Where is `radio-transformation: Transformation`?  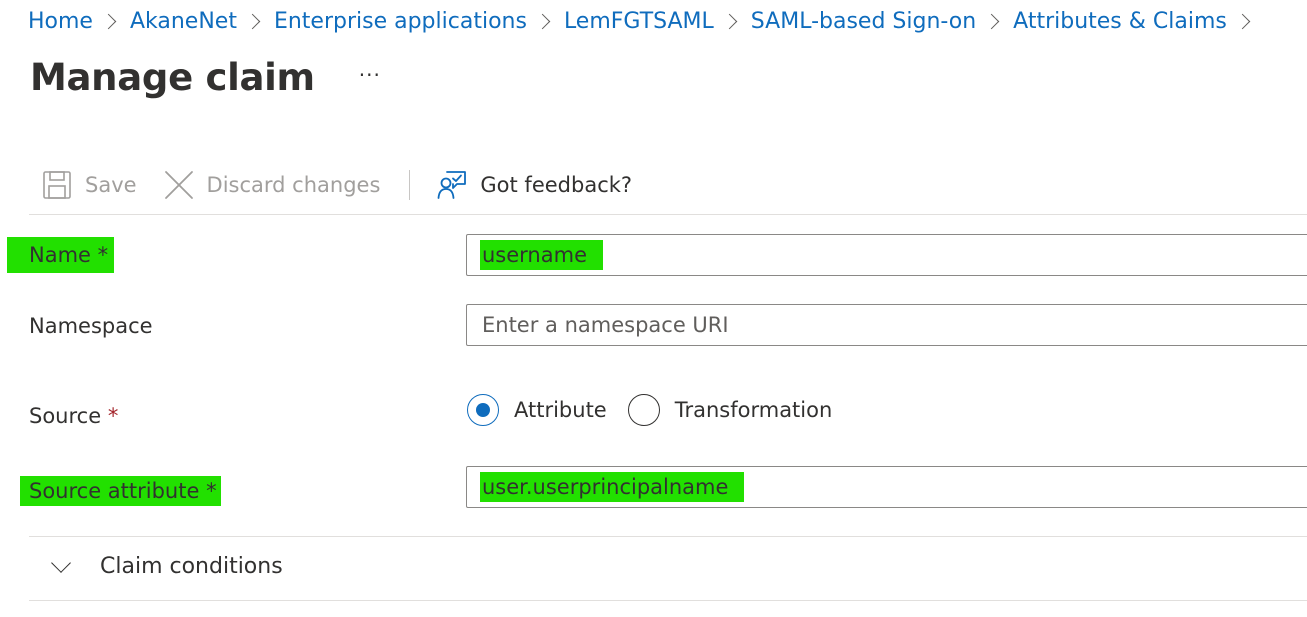 radio-transformation: Transformation is located at coordinates (730, 410).